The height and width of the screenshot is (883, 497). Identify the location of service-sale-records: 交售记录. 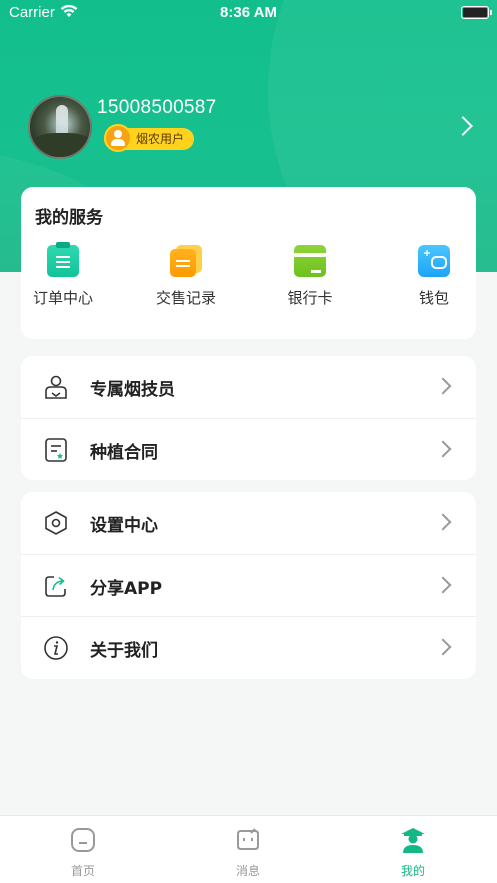
(186, 276).